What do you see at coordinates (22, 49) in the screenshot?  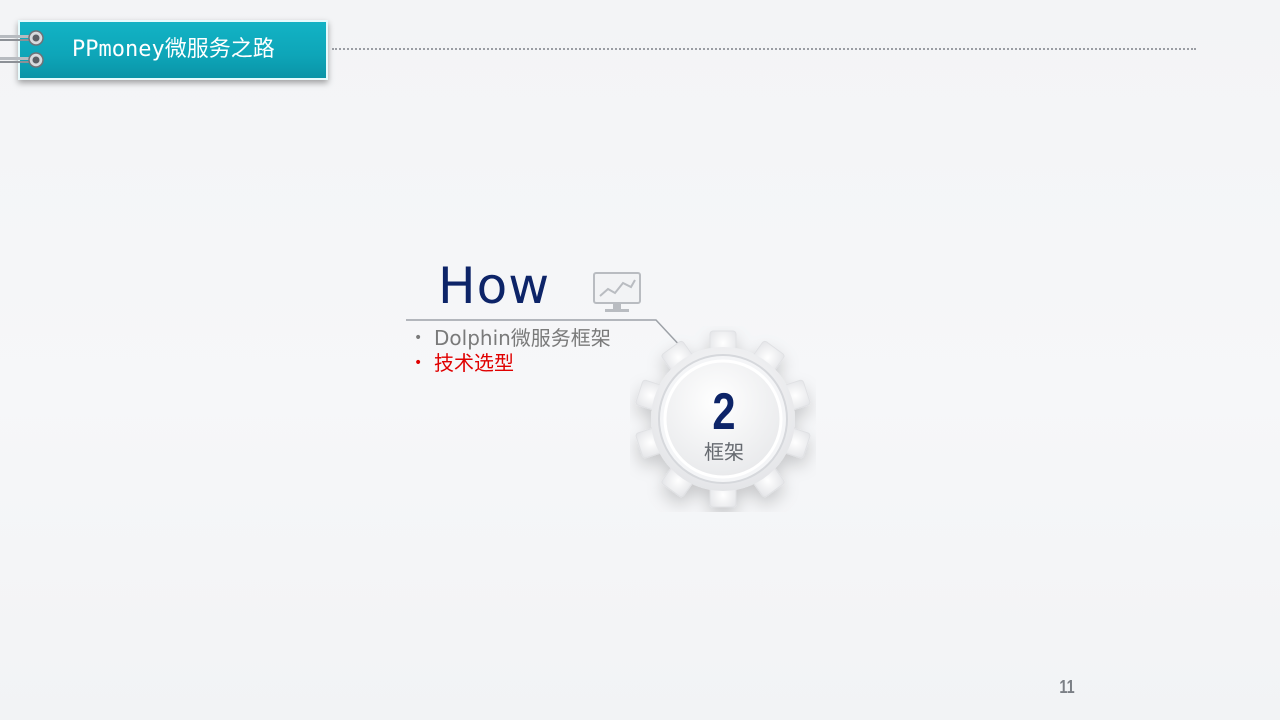 I see `binder-rings-icon` at bounding box center [22, 49].